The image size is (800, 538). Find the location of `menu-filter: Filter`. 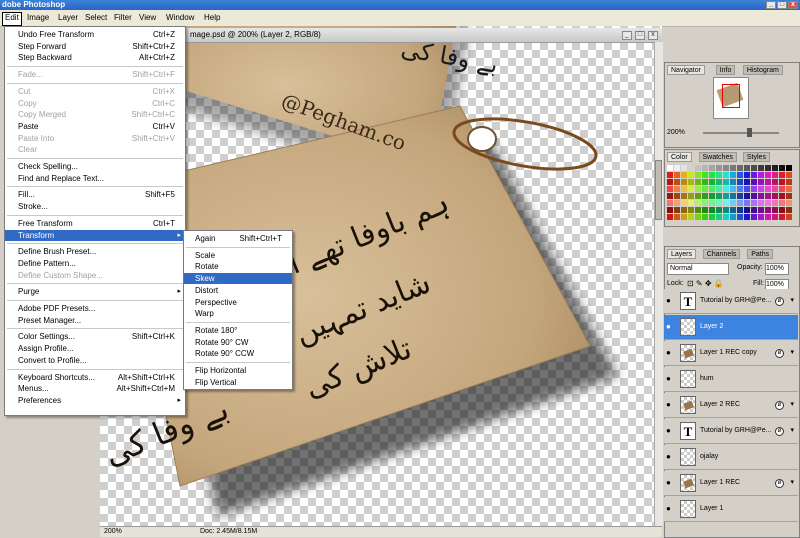

menu-filter: Filter is located at coordinates (123, 18).